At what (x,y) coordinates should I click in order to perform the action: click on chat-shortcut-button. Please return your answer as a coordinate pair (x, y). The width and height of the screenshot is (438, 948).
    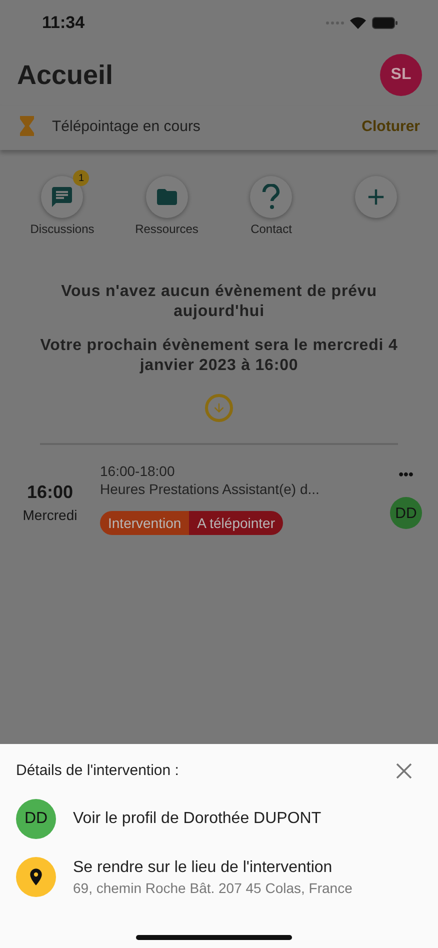
    Looking at the image, I should click on (62, 197).